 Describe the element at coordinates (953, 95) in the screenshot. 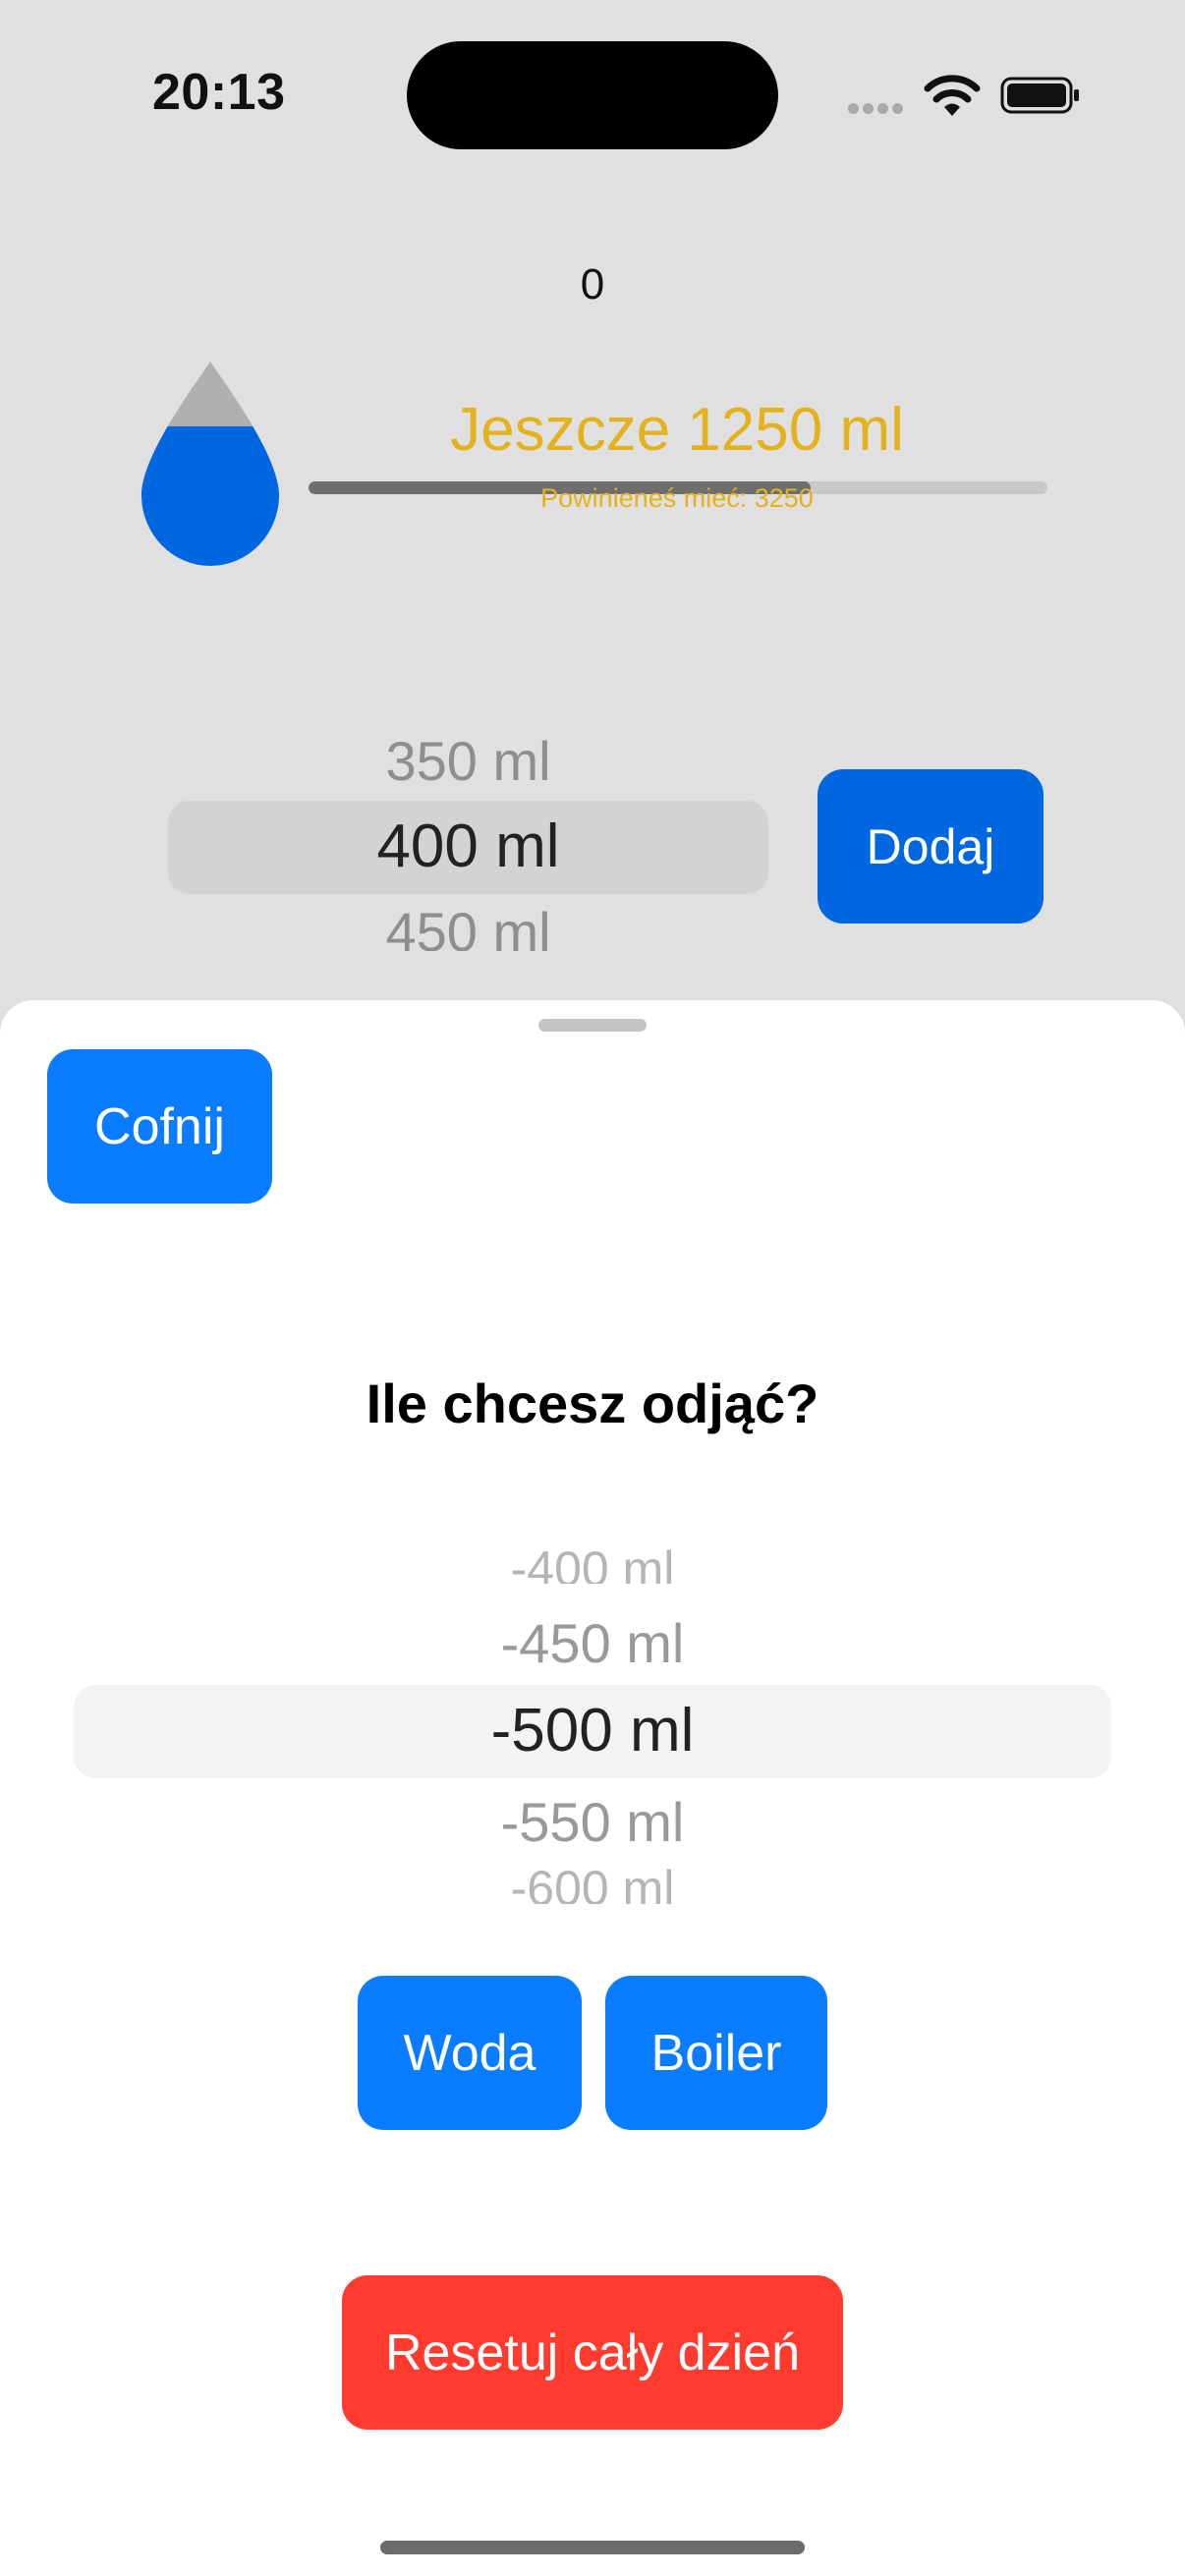

I see `wifi-icon` at that location.